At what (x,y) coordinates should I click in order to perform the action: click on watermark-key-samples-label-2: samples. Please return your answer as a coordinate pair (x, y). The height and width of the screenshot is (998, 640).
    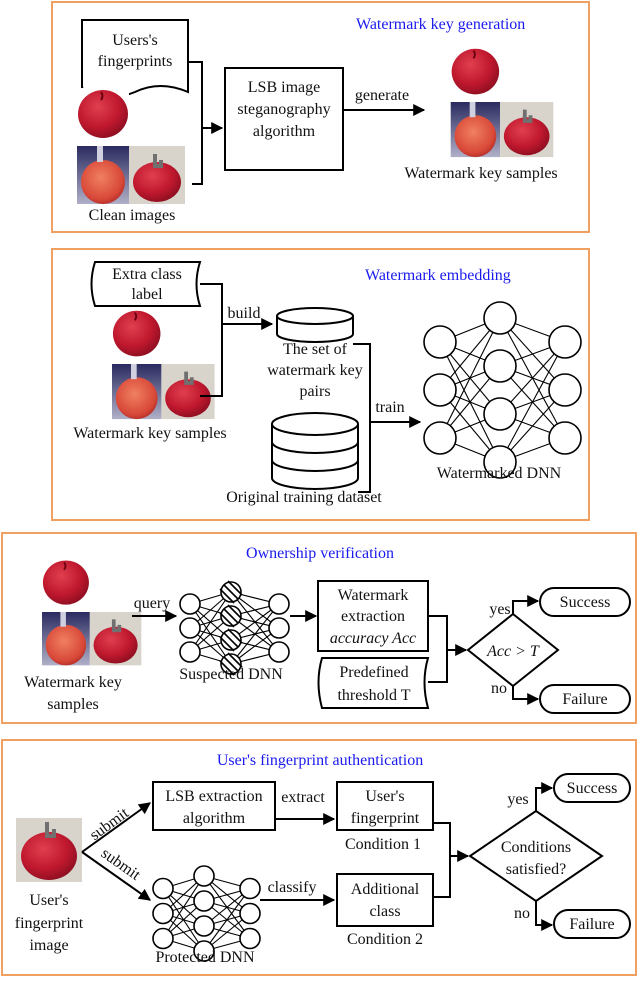
    Looking at the image, I should click on (73, 704).